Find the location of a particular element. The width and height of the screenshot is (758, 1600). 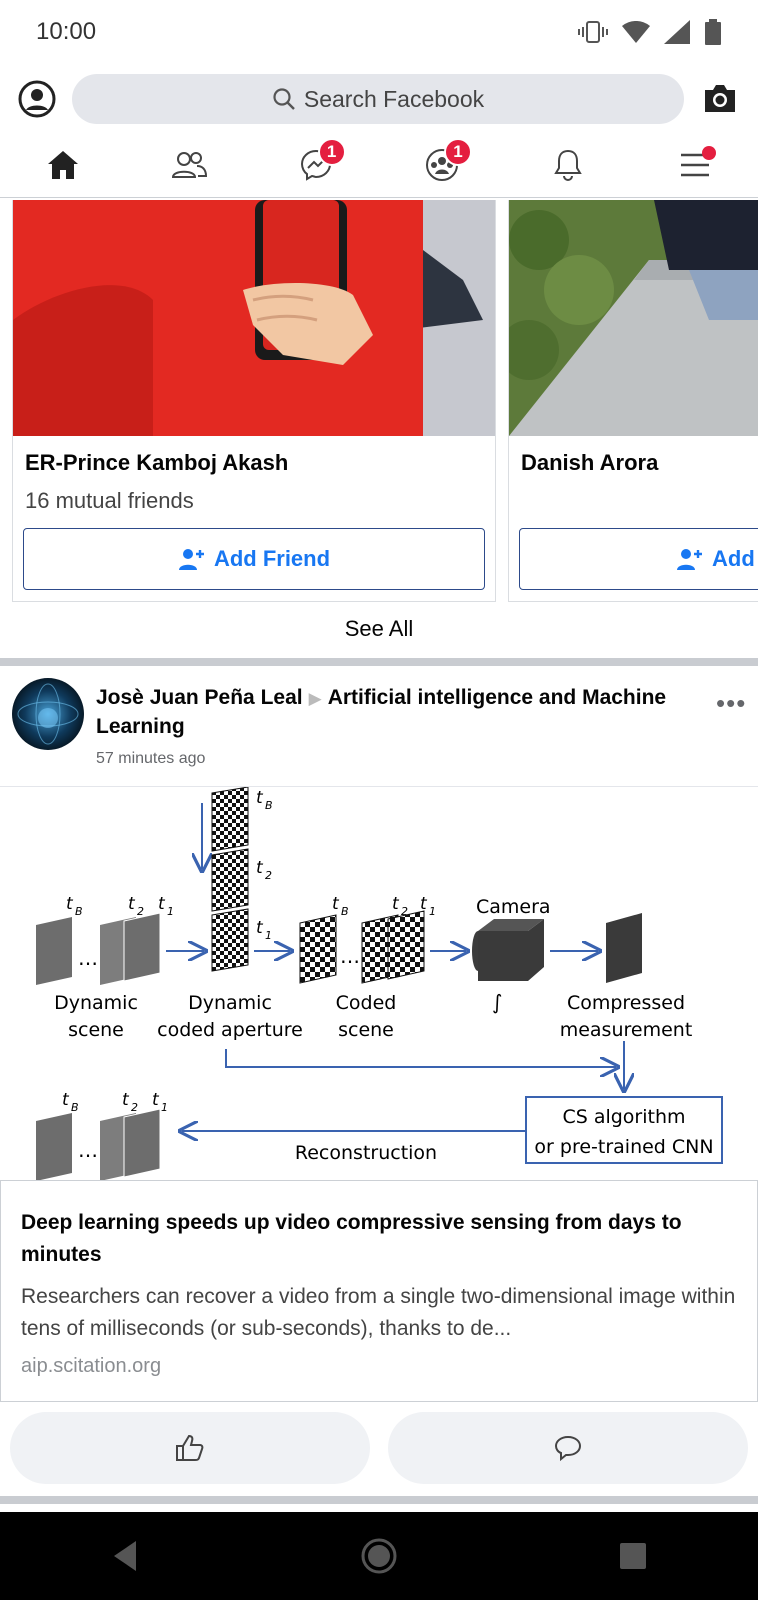

section-divider is located at coordinates (379, 1500).